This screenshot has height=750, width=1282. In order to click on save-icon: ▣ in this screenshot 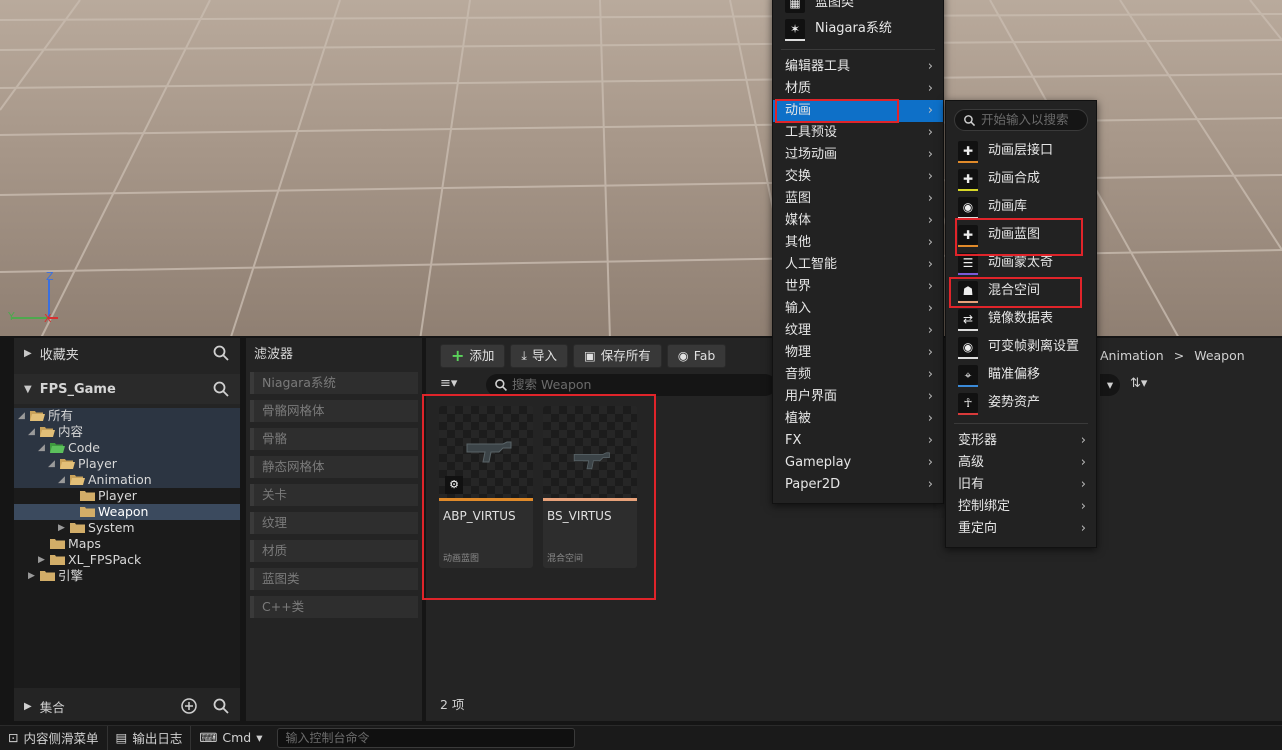, I will do `click(589, 355)`.